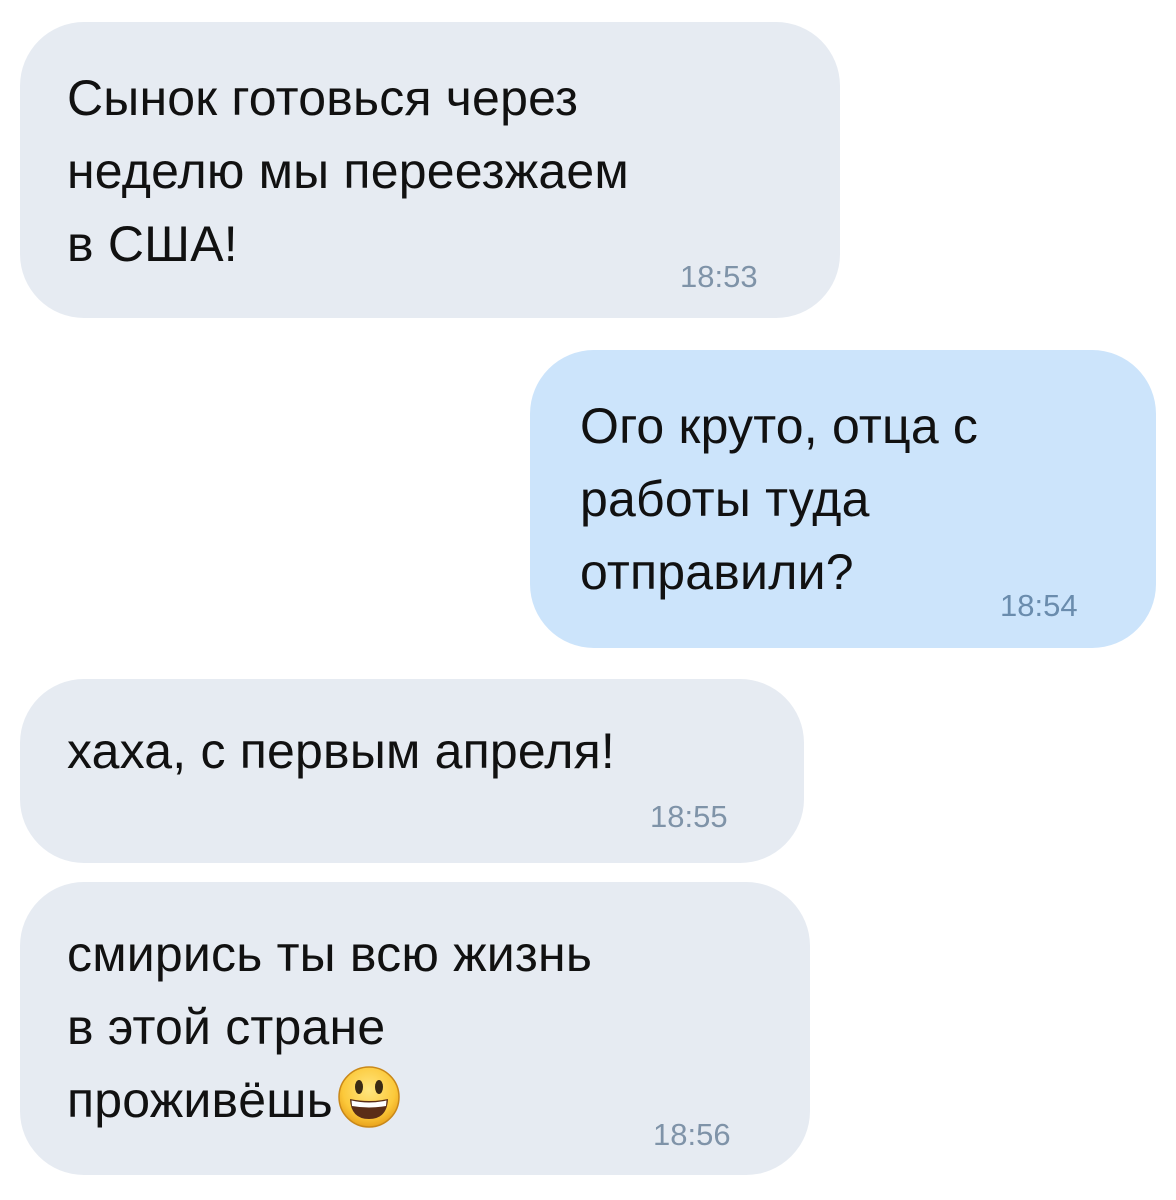  Describe the element at coordinates (152, 244) in the screenshot. I see `message-line: в США!` at that location.